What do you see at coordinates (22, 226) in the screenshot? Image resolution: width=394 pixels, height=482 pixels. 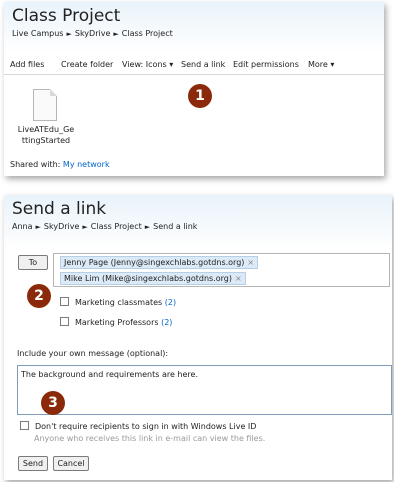 I see `breadcrumb-item: Anna` at bounding box center [22, 226].